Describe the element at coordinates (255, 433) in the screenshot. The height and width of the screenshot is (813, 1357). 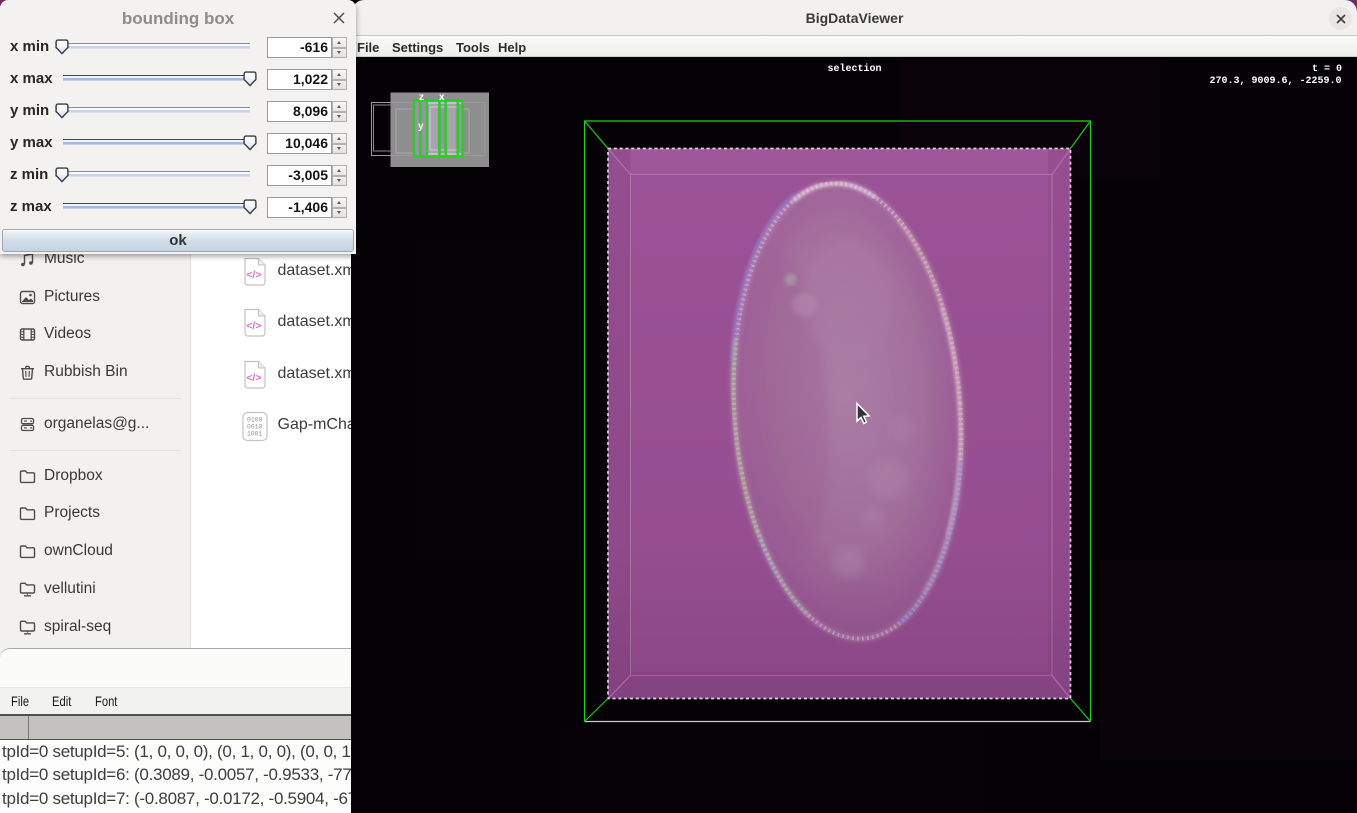
I see `svg-text: 1001` at that location.